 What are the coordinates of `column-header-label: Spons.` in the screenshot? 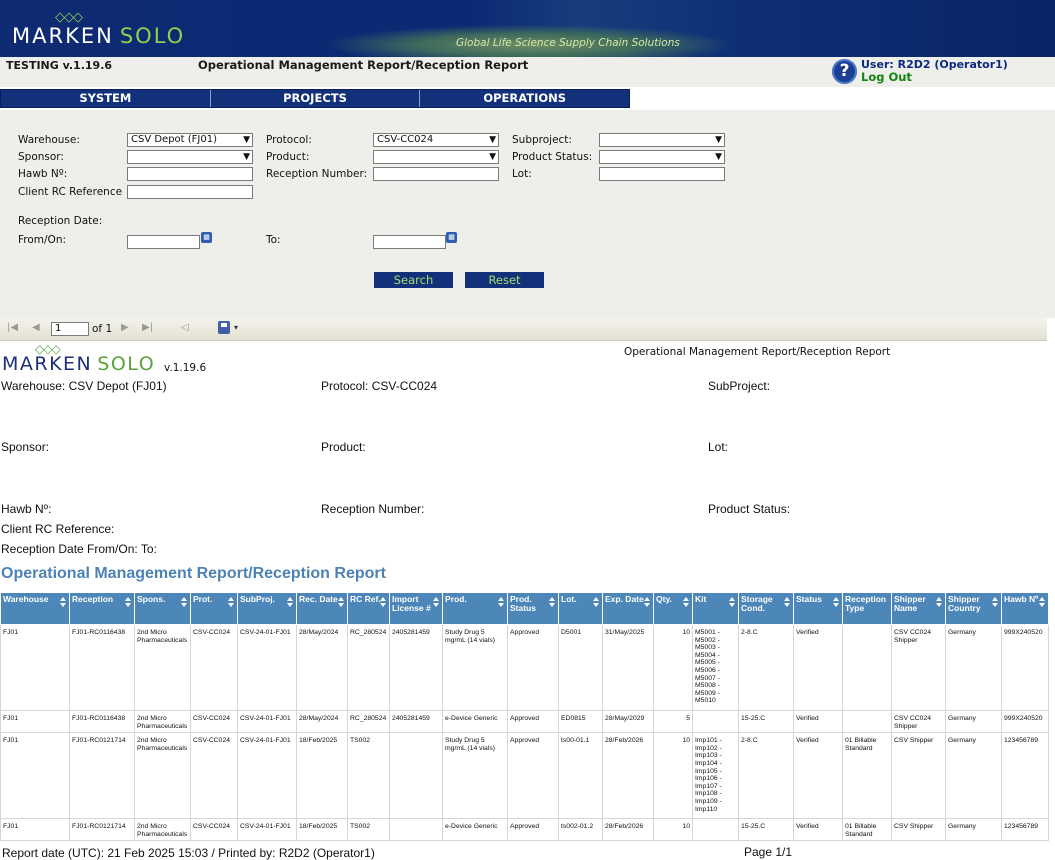 It's located at (151, 599).